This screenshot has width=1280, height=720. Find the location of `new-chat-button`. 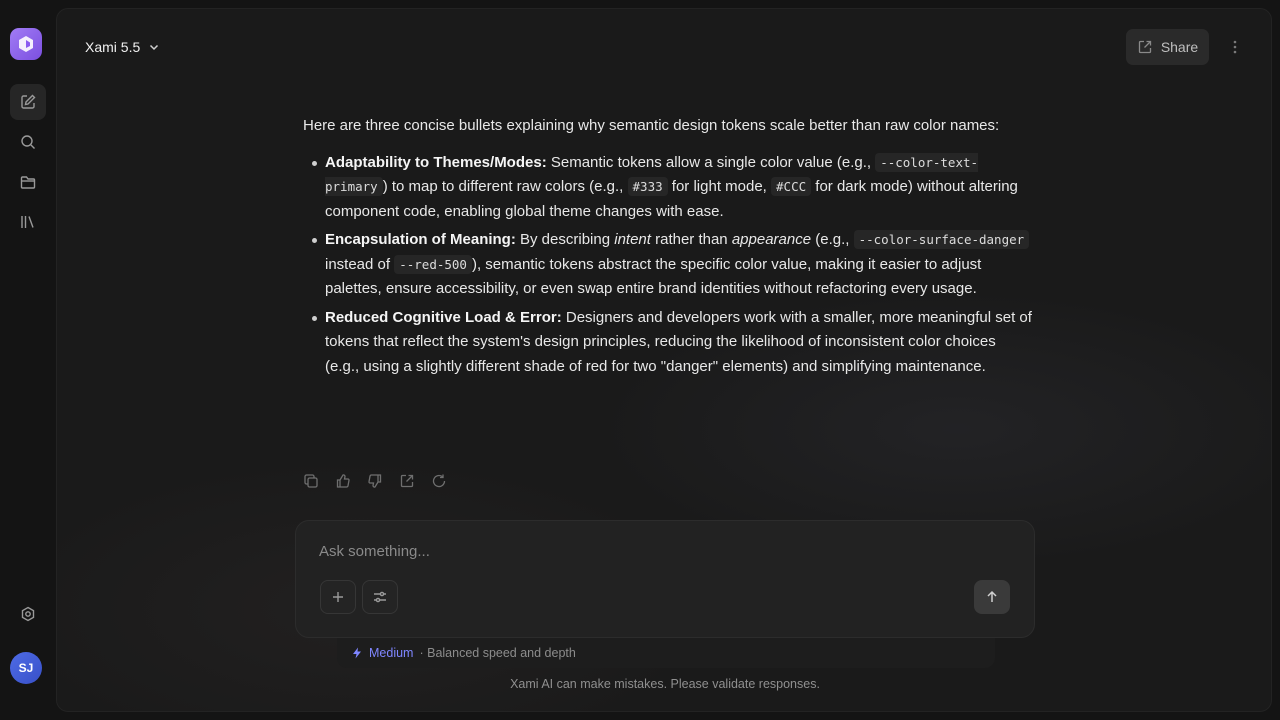

new-chat-button is located at coordinates (28, 102).